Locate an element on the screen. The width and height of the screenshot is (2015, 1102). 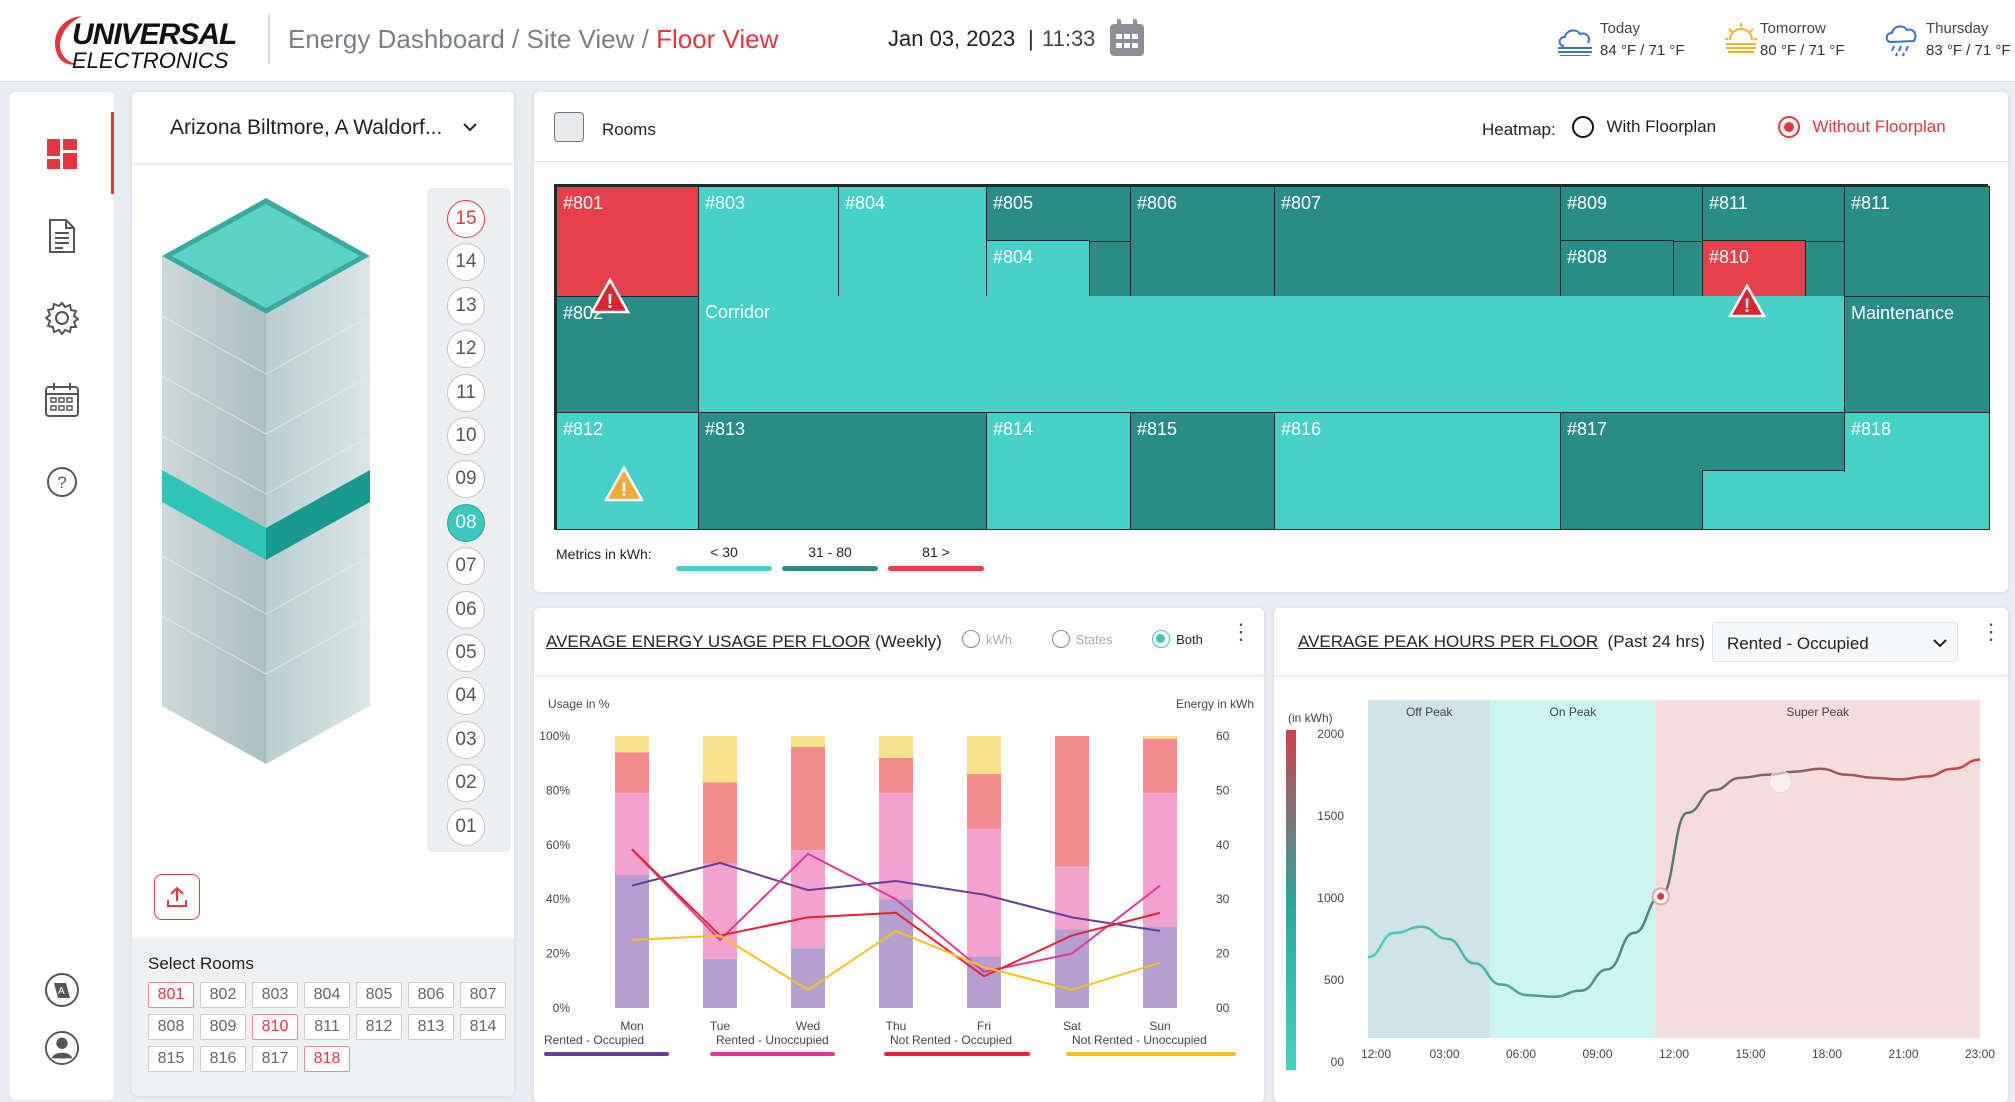
x-tick-label: 06:00 is located at coordinates (1521, 1054).